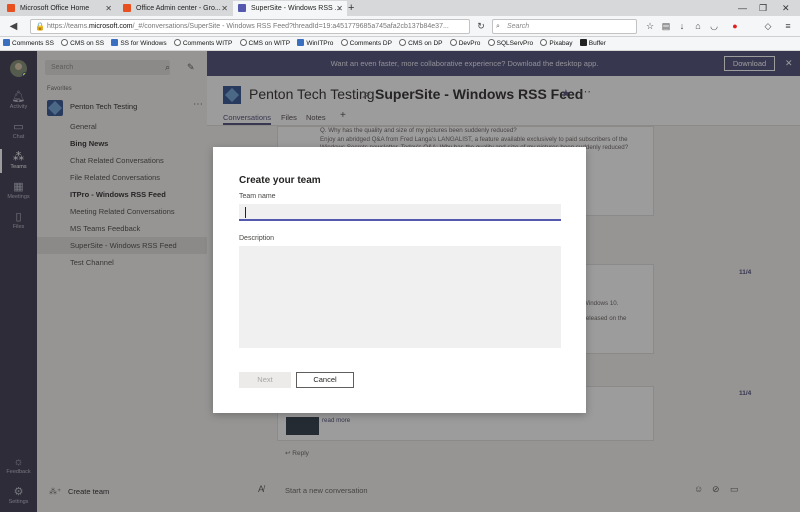 The image size is (800, 512). What do you see at coordinates (68, 26) in the screenshot?
I see `url-prefix: https://teams.` at bounding box center [68, 26].